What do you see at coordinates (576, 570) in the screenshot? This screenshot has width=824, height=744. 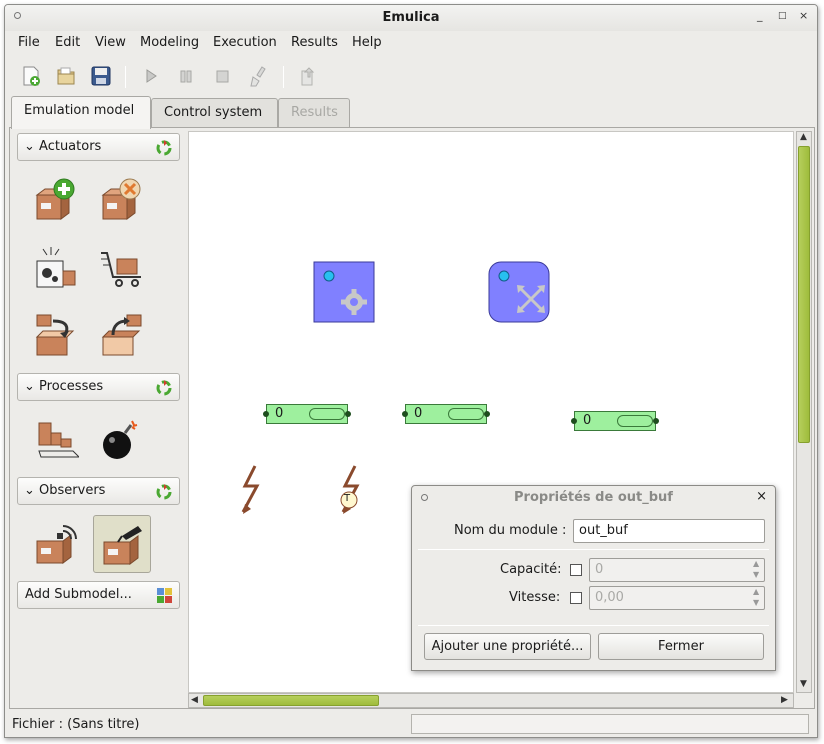 I see `capacity-checkbox` at bounding box center [576, 570].